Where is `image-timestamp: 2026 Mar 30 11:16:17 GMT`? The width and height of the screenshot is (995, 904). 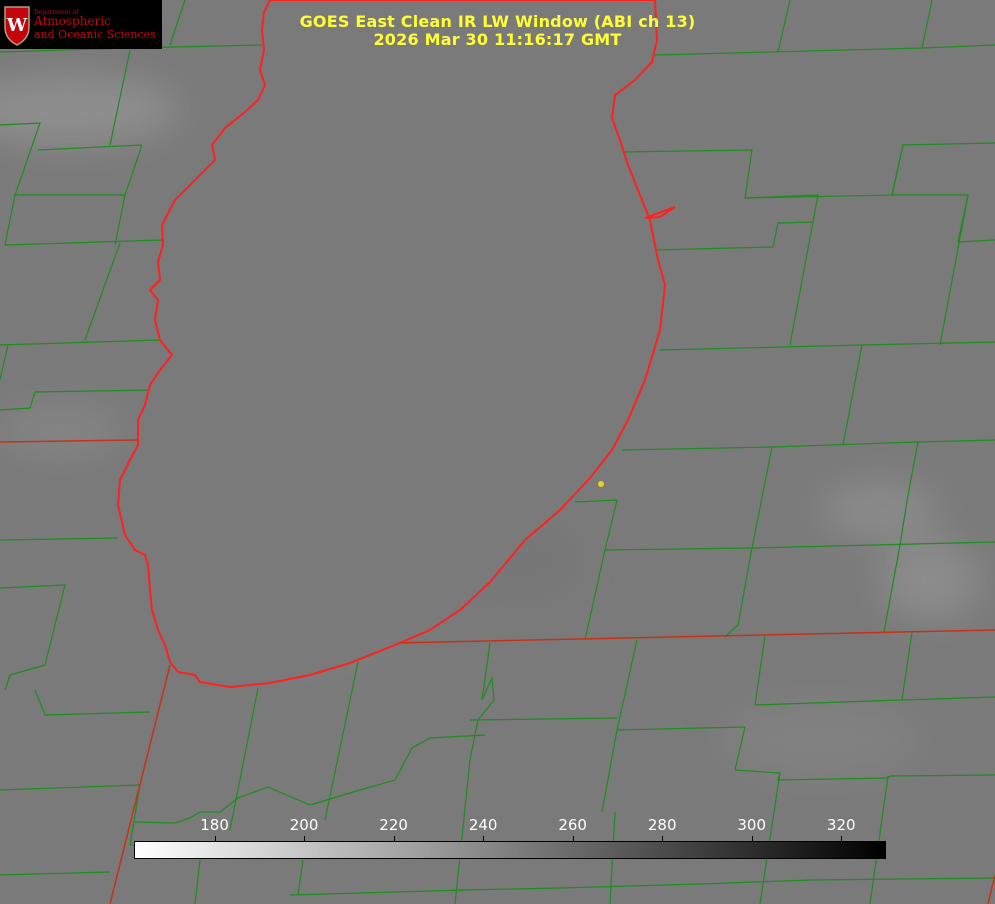
image-timestamp: 2026 Mar 30 11:16:17 GMT is located at coordinates (497, 39).